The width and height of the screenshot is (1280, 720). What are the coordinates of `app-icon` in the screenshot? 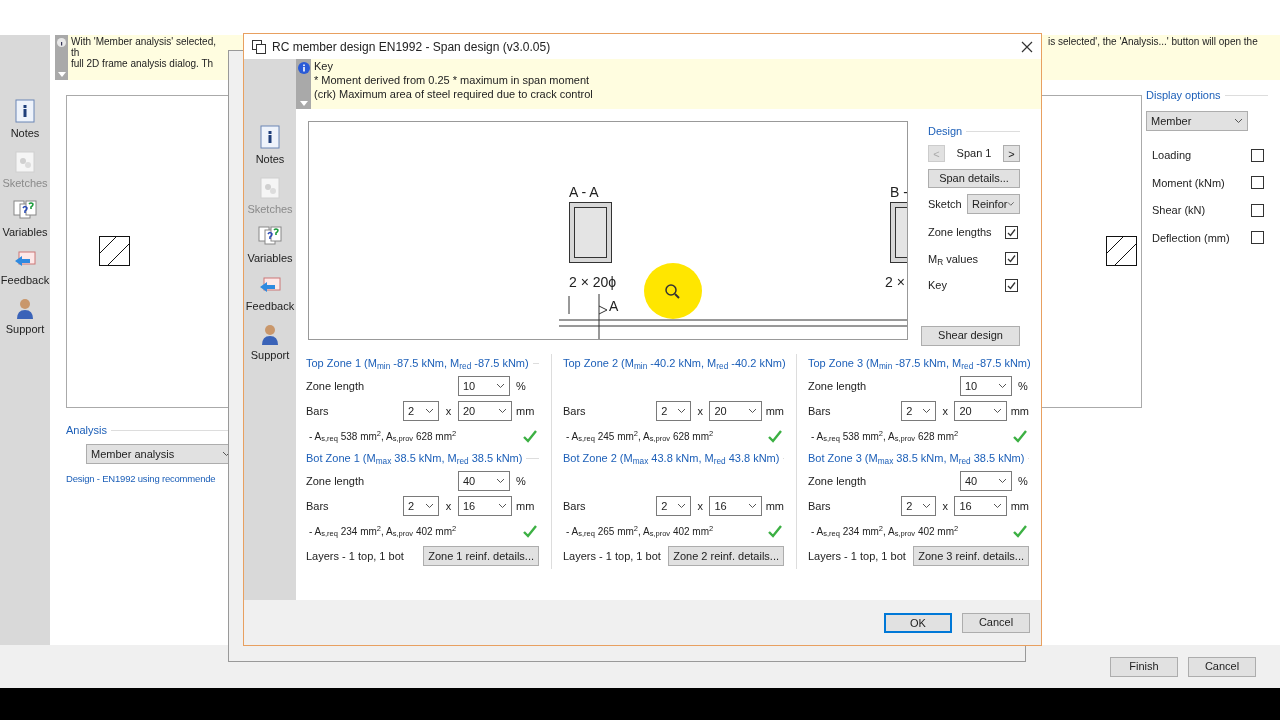 It's located at (259, 46).